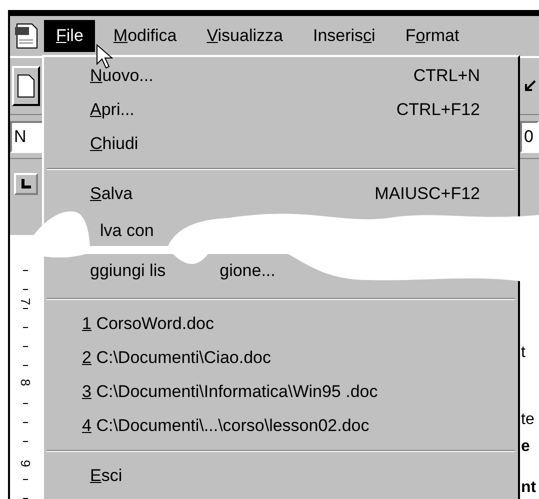 The width and height of the screenshot is (539, 499). Describe the element at coordinates (70, 36) in the screenshot. I see `menu-title: File` at that location.